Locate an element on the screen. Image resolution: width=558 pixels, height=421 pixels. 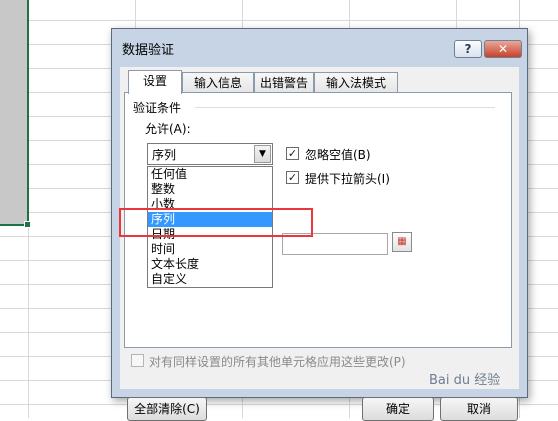
tab-settings: 设置 is located at coordinates (155, 82).